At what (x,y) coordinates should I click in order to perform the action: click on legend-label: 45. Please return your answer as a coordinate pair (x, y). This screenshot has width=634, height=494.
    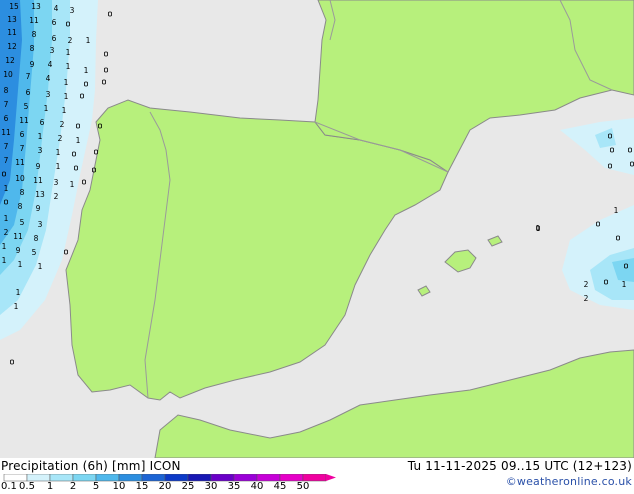
    Looking at the image, I should click on (280, 485).